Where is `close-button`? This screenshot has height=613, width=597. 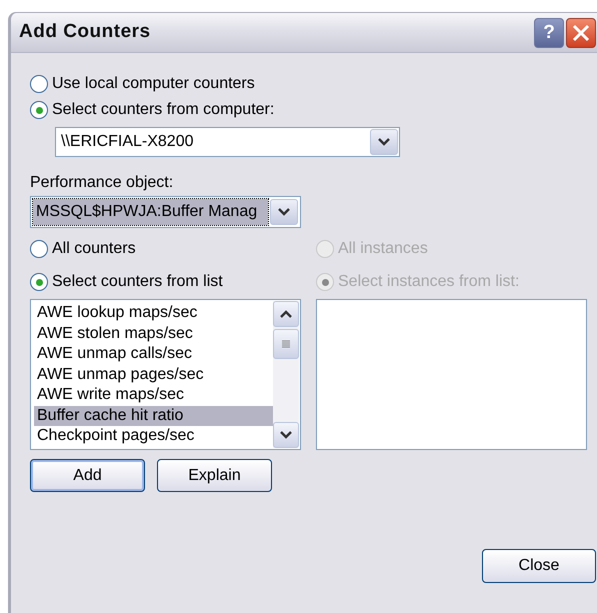 close-button is located at coordinates (581, 33).